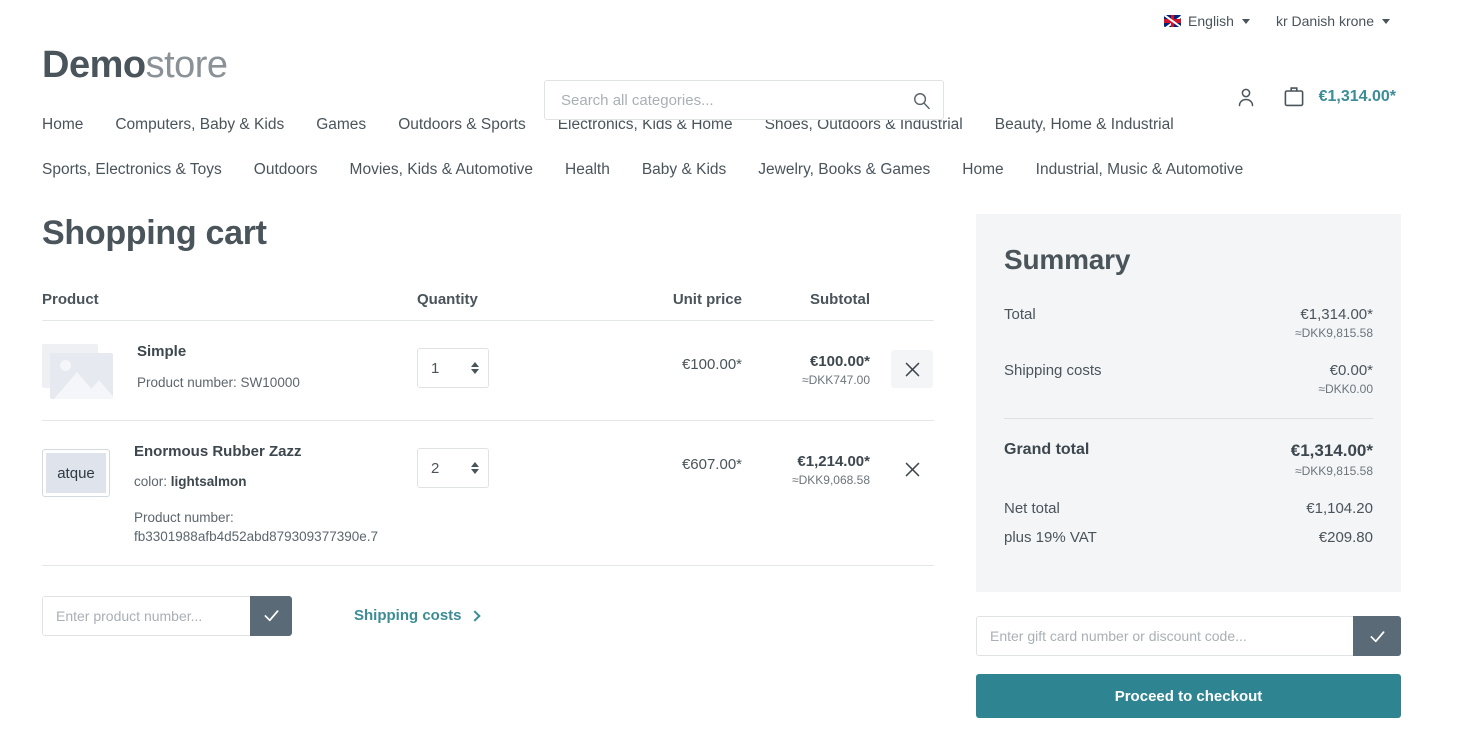 The height and width of the screenshot is (751, 1458). I want to click on product-name: Simple, so click(218, 351).